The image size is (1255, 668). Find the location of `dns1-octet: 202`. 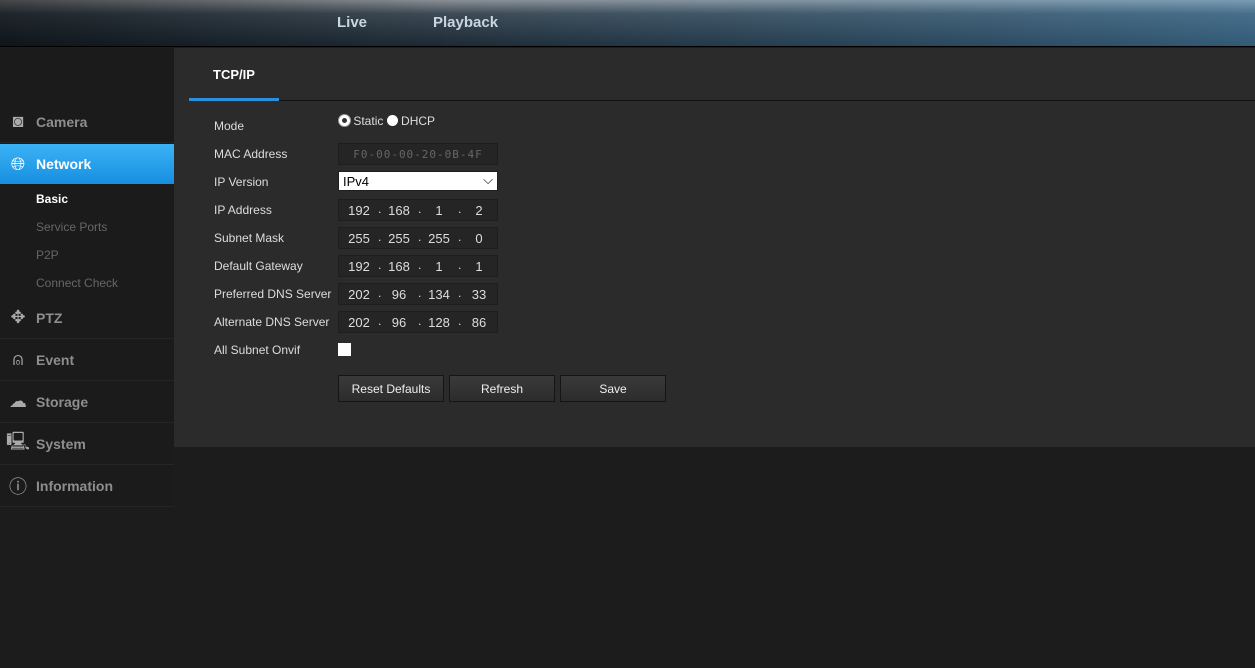

dns1-octet: 202 is located at coordinates (359, 294).